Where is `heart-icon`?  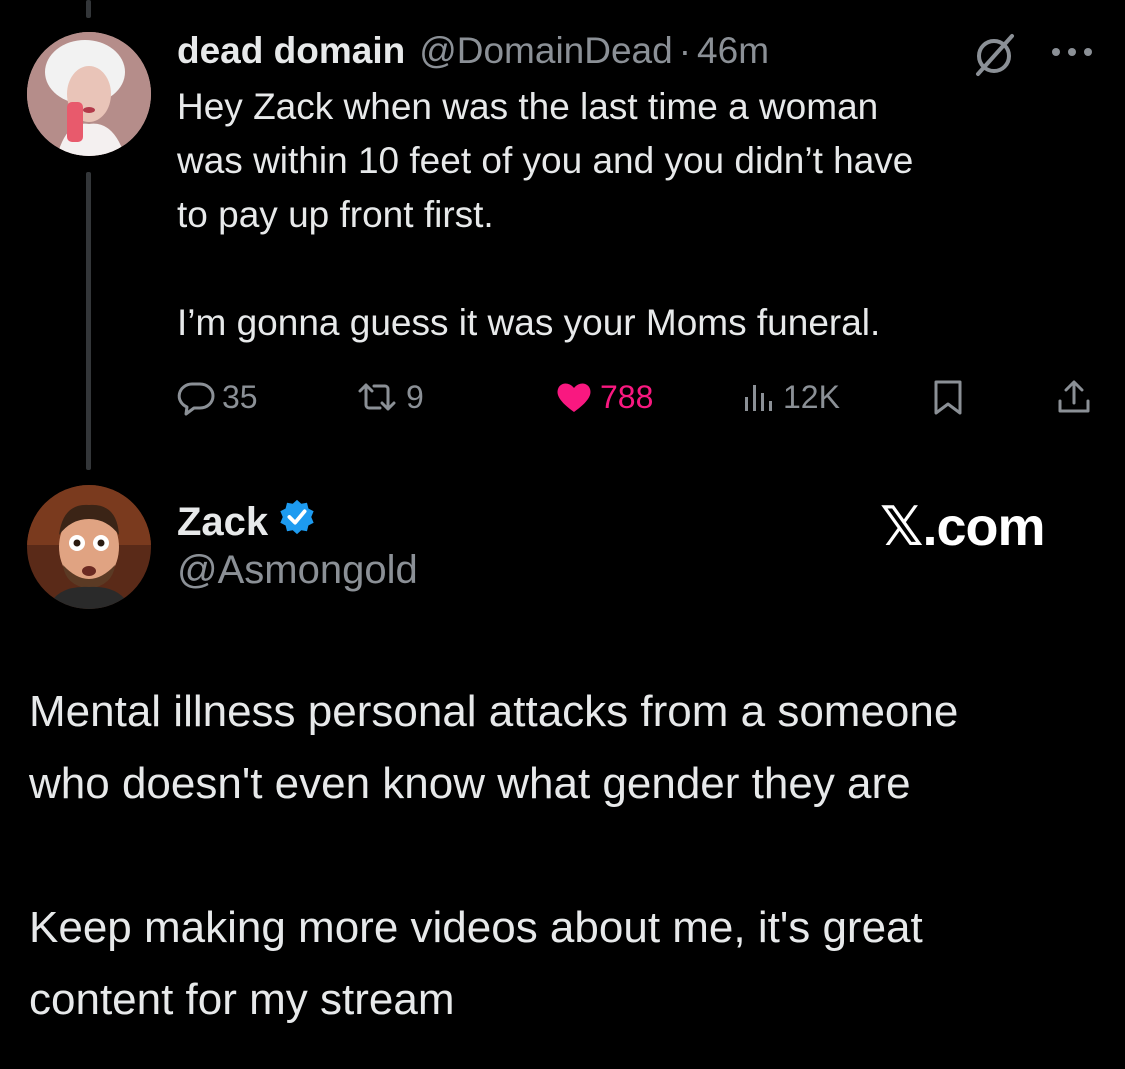 heart-icon is located at coordinates (574, 397).